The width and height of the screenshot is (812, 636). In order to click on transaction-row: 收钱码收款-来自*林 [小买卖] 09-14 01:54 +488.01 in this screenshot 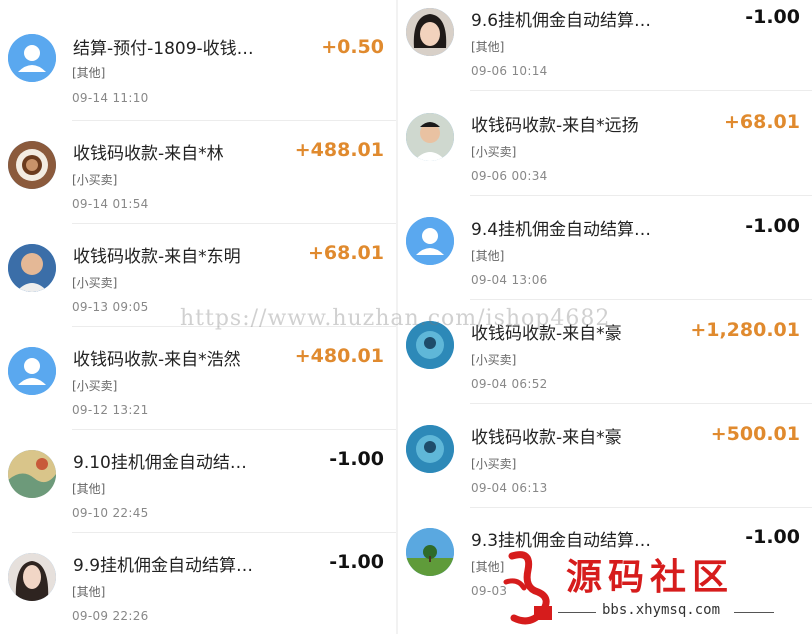, I will do `click(198, 172)`.